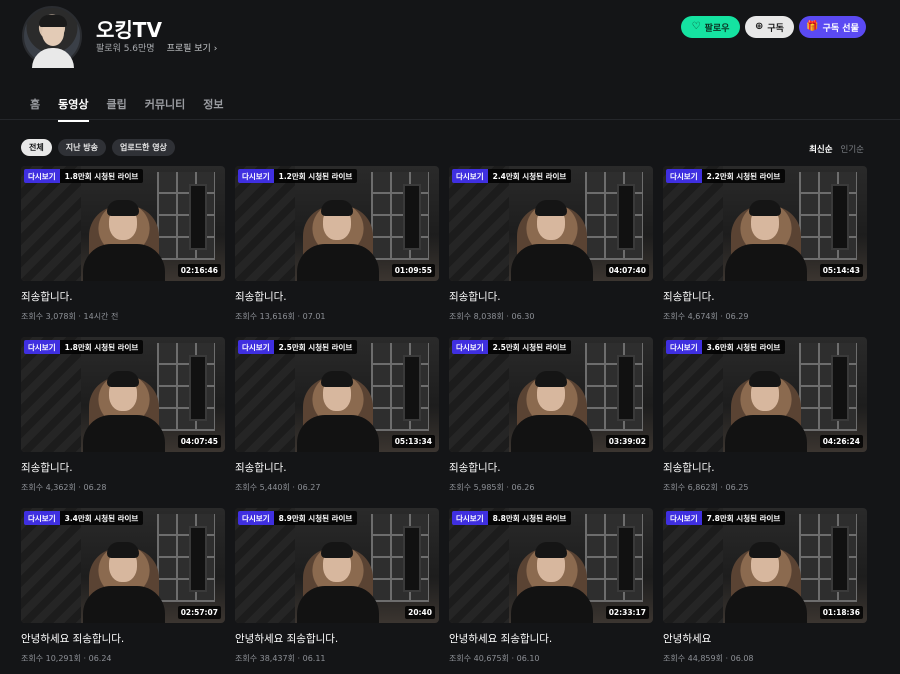  What do you see at coordinates (123, 223) in the screenshot?
I see `video-thumbnail: 다시보기 1.8만회 시청된 라이브 02:16:46` at bounding box center [123, 223].